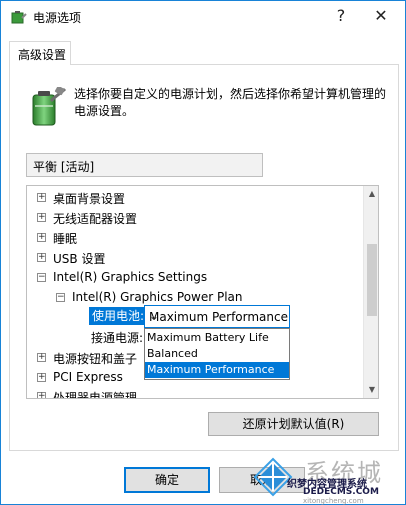 The height and width of the screenshot is (505, 406). What do you see at coordinates (203, 16) in the screenshot?
I see `title-bar: 电源选项 ? ✕` at bounding box center [203, 16].